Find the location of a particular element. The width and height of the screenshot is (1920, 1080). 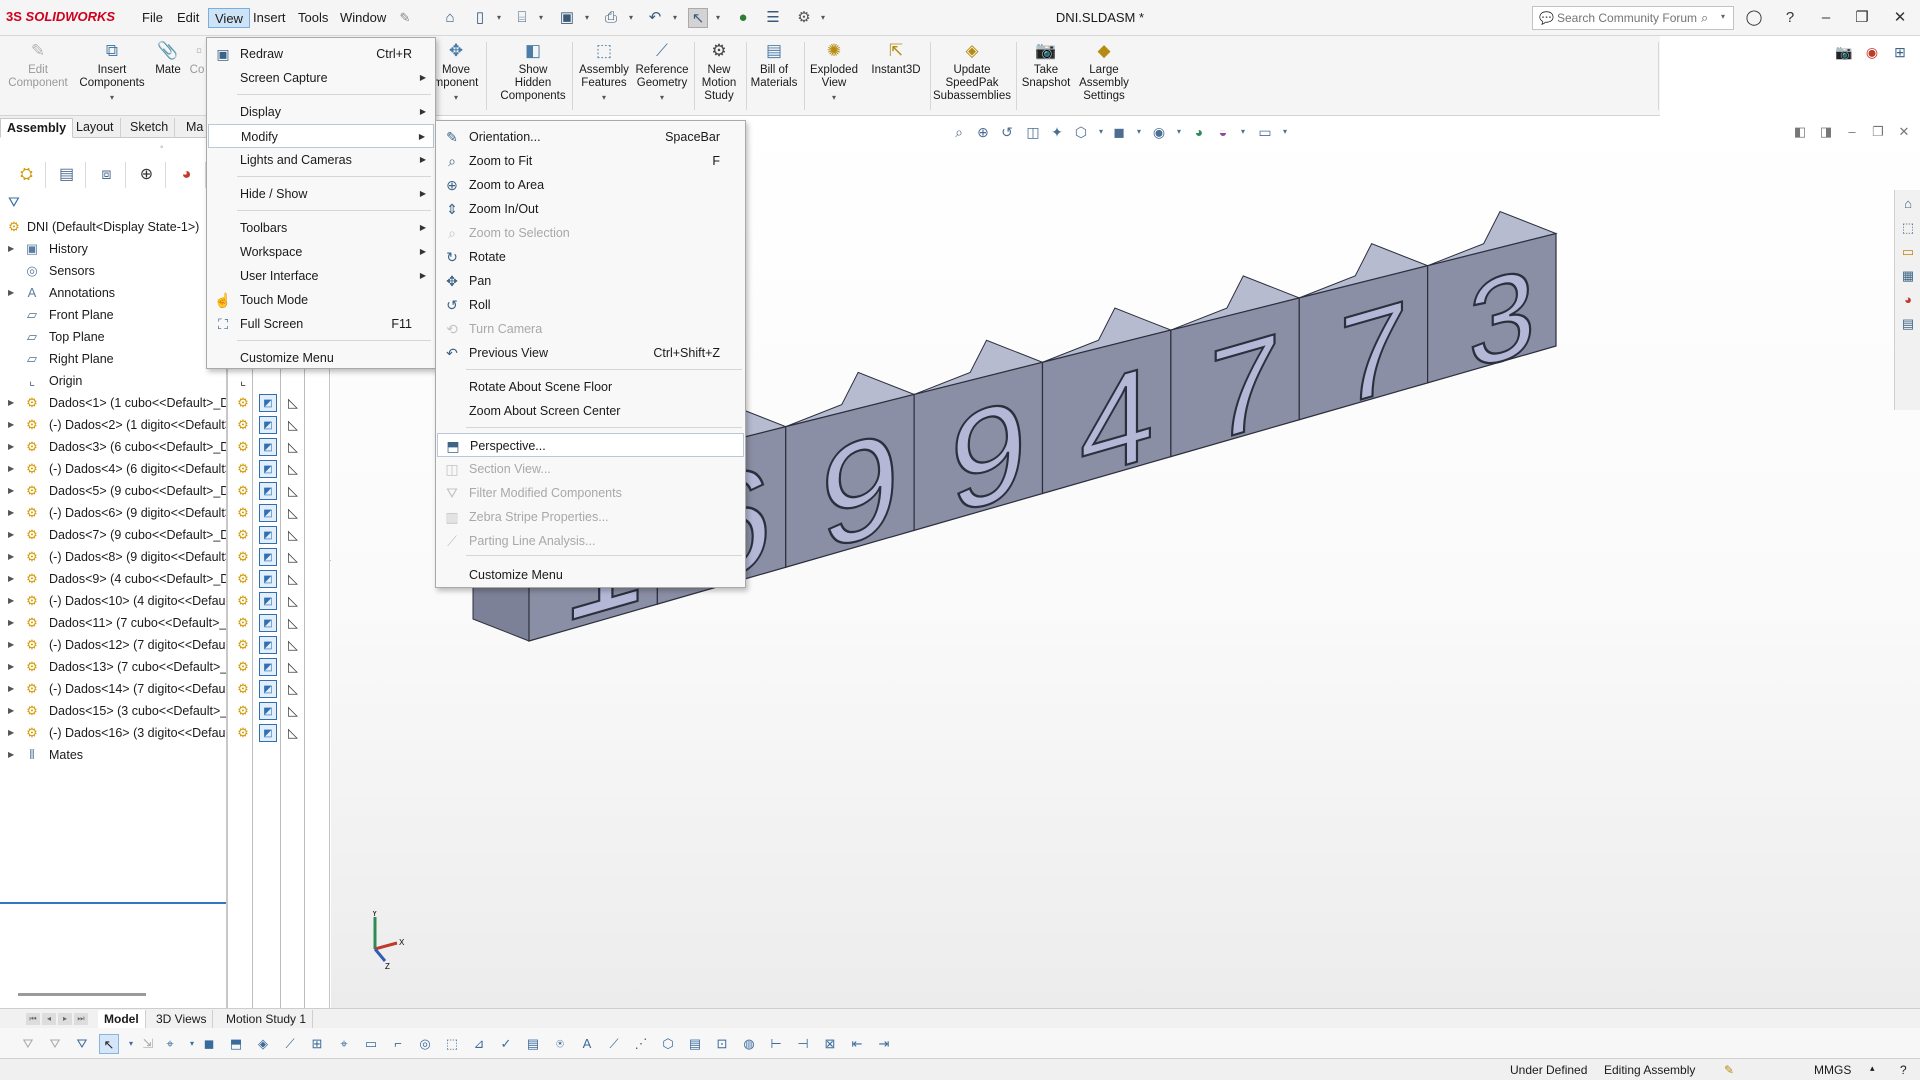

tree-item: ◎ Sensors is located at coordinates (114, 271).